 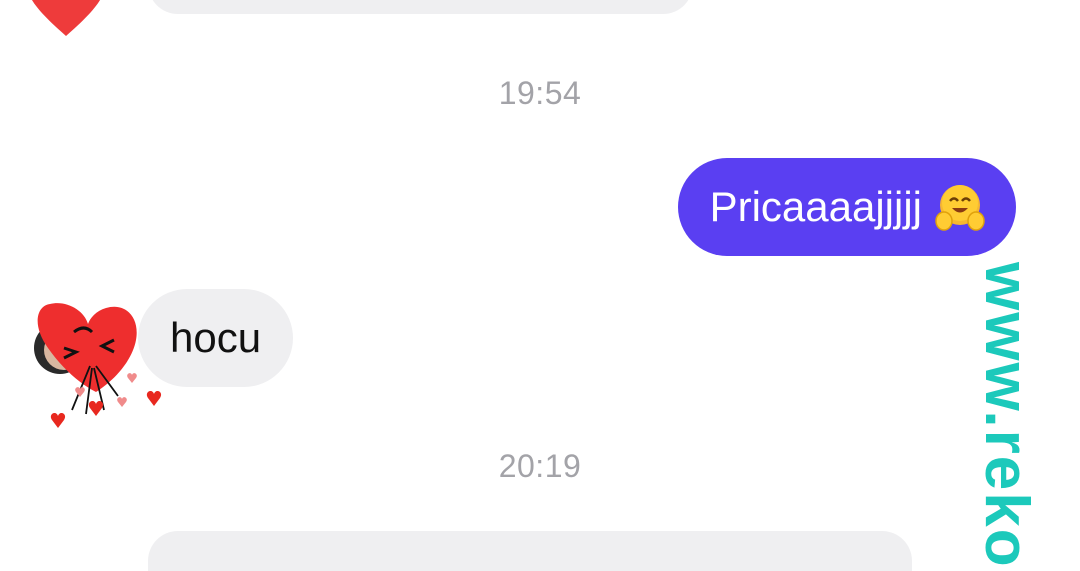 What do you see at coordinates (815, 206) in the screenshot?
I see `outgoing-message-text: Pricaaaajjjjj` at bounding box center [815, 206].